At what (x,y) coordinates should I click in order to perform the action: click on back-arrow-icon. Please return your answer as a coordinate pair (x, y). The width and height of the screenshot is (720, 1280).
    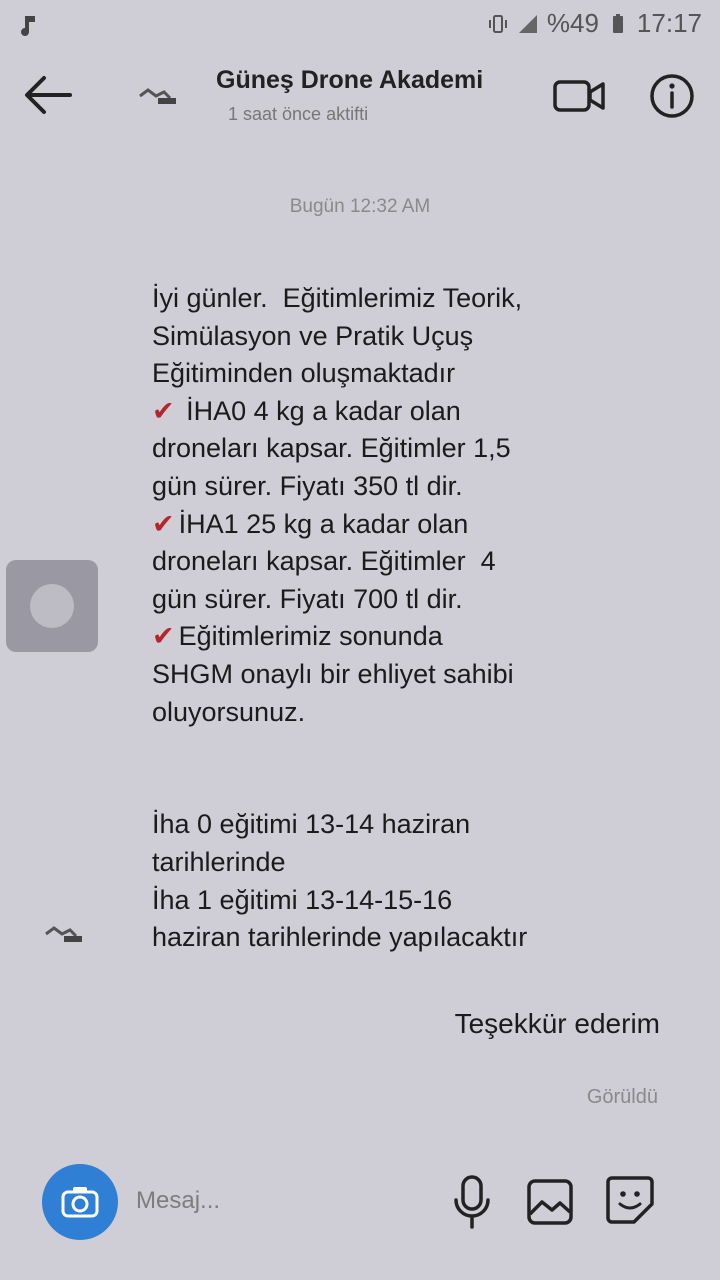
    Looking at the image, I should click on (48, 95).